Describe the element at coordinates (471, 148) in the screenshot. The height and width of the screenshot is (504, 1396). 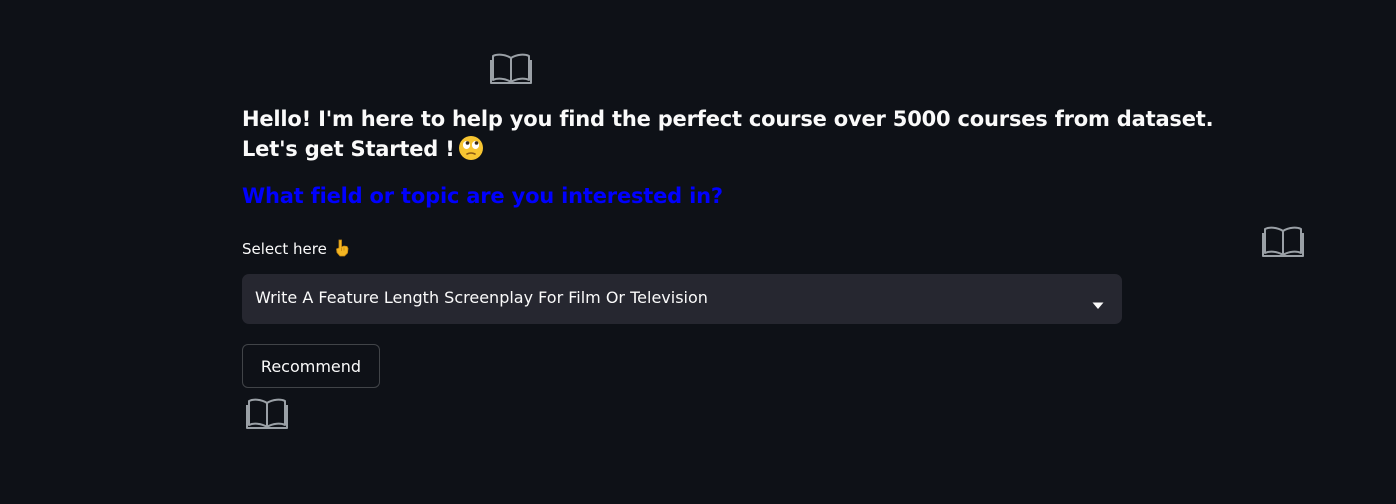
I see `eyes-rolling-face-icon` at that location.